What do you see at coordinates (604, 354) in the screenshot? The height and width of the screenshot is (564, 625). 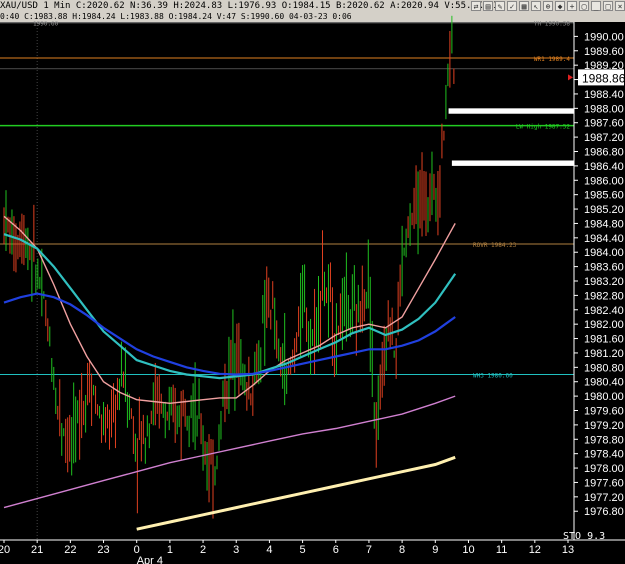 I see `y-tick-label: 1981.20` at bounding box center [604, 354].